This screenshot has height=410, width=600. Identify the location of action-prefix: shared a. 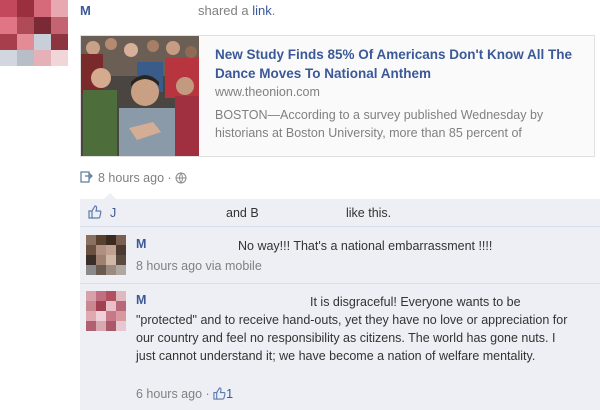
(225, 10).